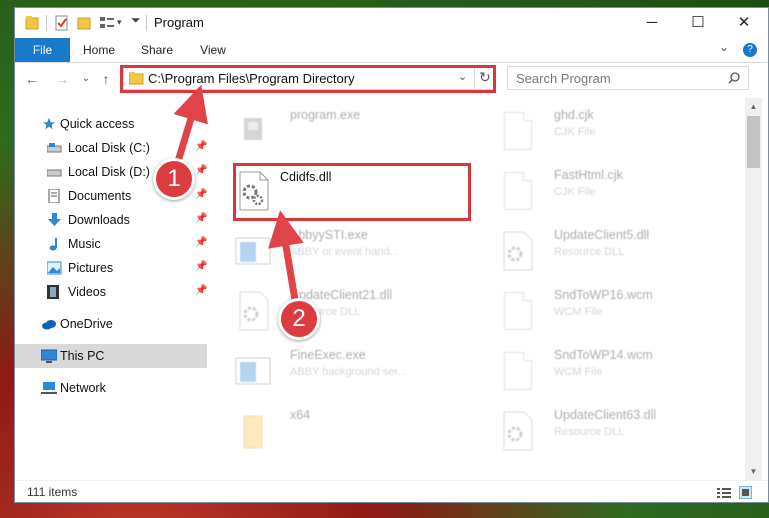  What do you see at coordinates (174, 179) in the screenshot?
I see `step-1-badge: 1` at bounding box center [174, 179].